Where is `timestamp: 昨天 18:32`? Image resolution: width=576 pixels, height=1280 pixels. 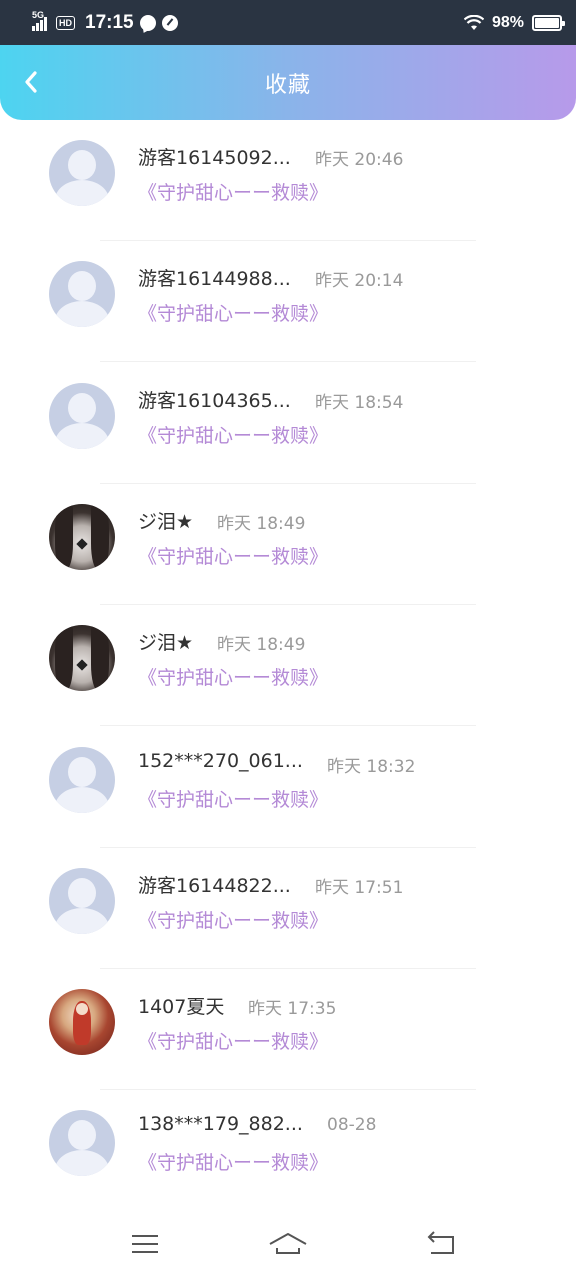 timestamp: 昨天 18:32 is located at coordinates (371, 766).